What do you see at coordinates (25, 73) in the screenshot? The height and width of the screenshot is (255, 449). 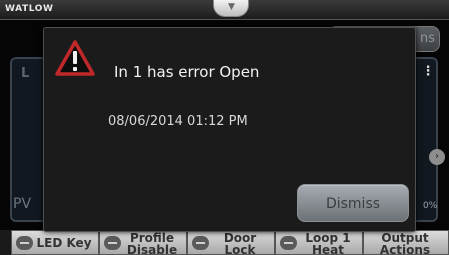 I see `background-panel-letter: L` at bounding box center [25, 73].